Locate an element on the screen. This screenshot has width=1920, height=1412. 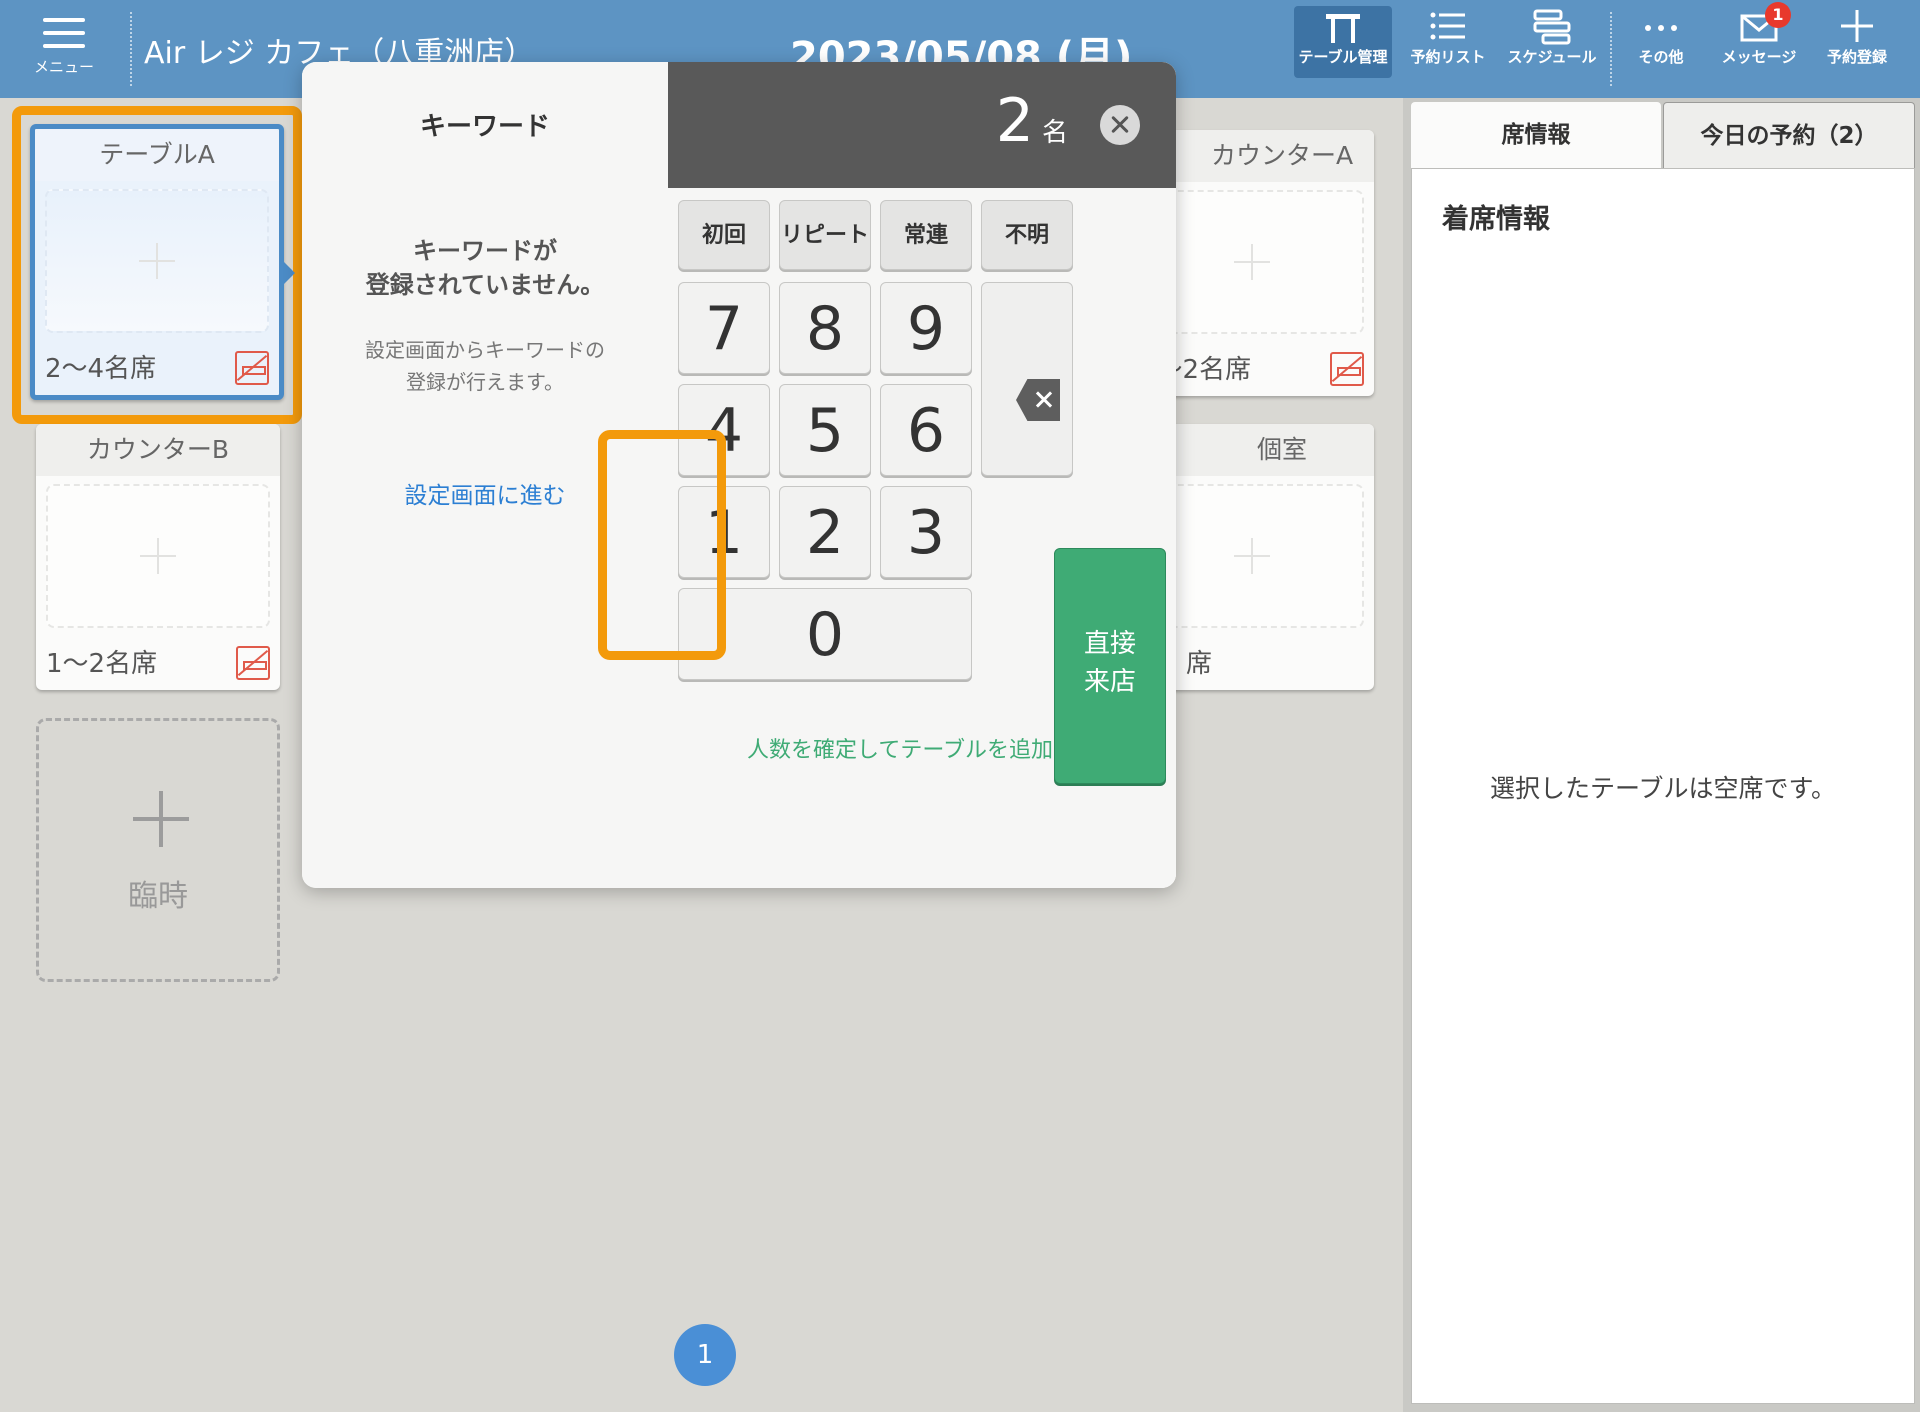
guest-count: 2名 is located at coordinates (868, 121).